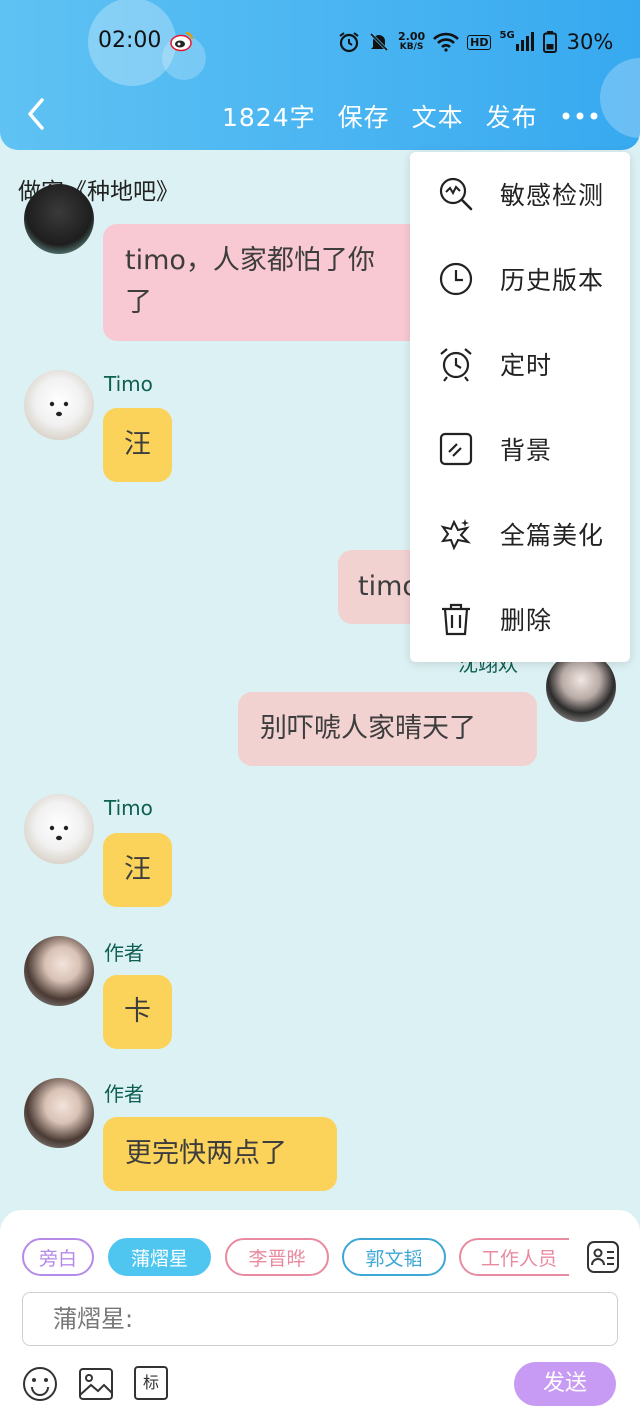  What do you see at coordinates (379, 42) in the screenshot?
I see `mute-icon` at bounding box center [379, 42].